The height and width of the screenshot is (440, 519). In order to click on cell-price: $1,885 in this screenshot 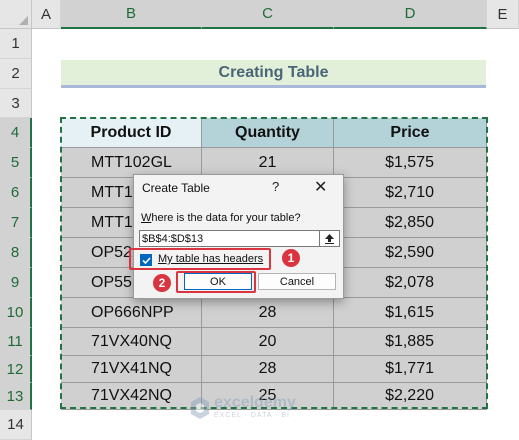, I will do `click(410, 342)`.